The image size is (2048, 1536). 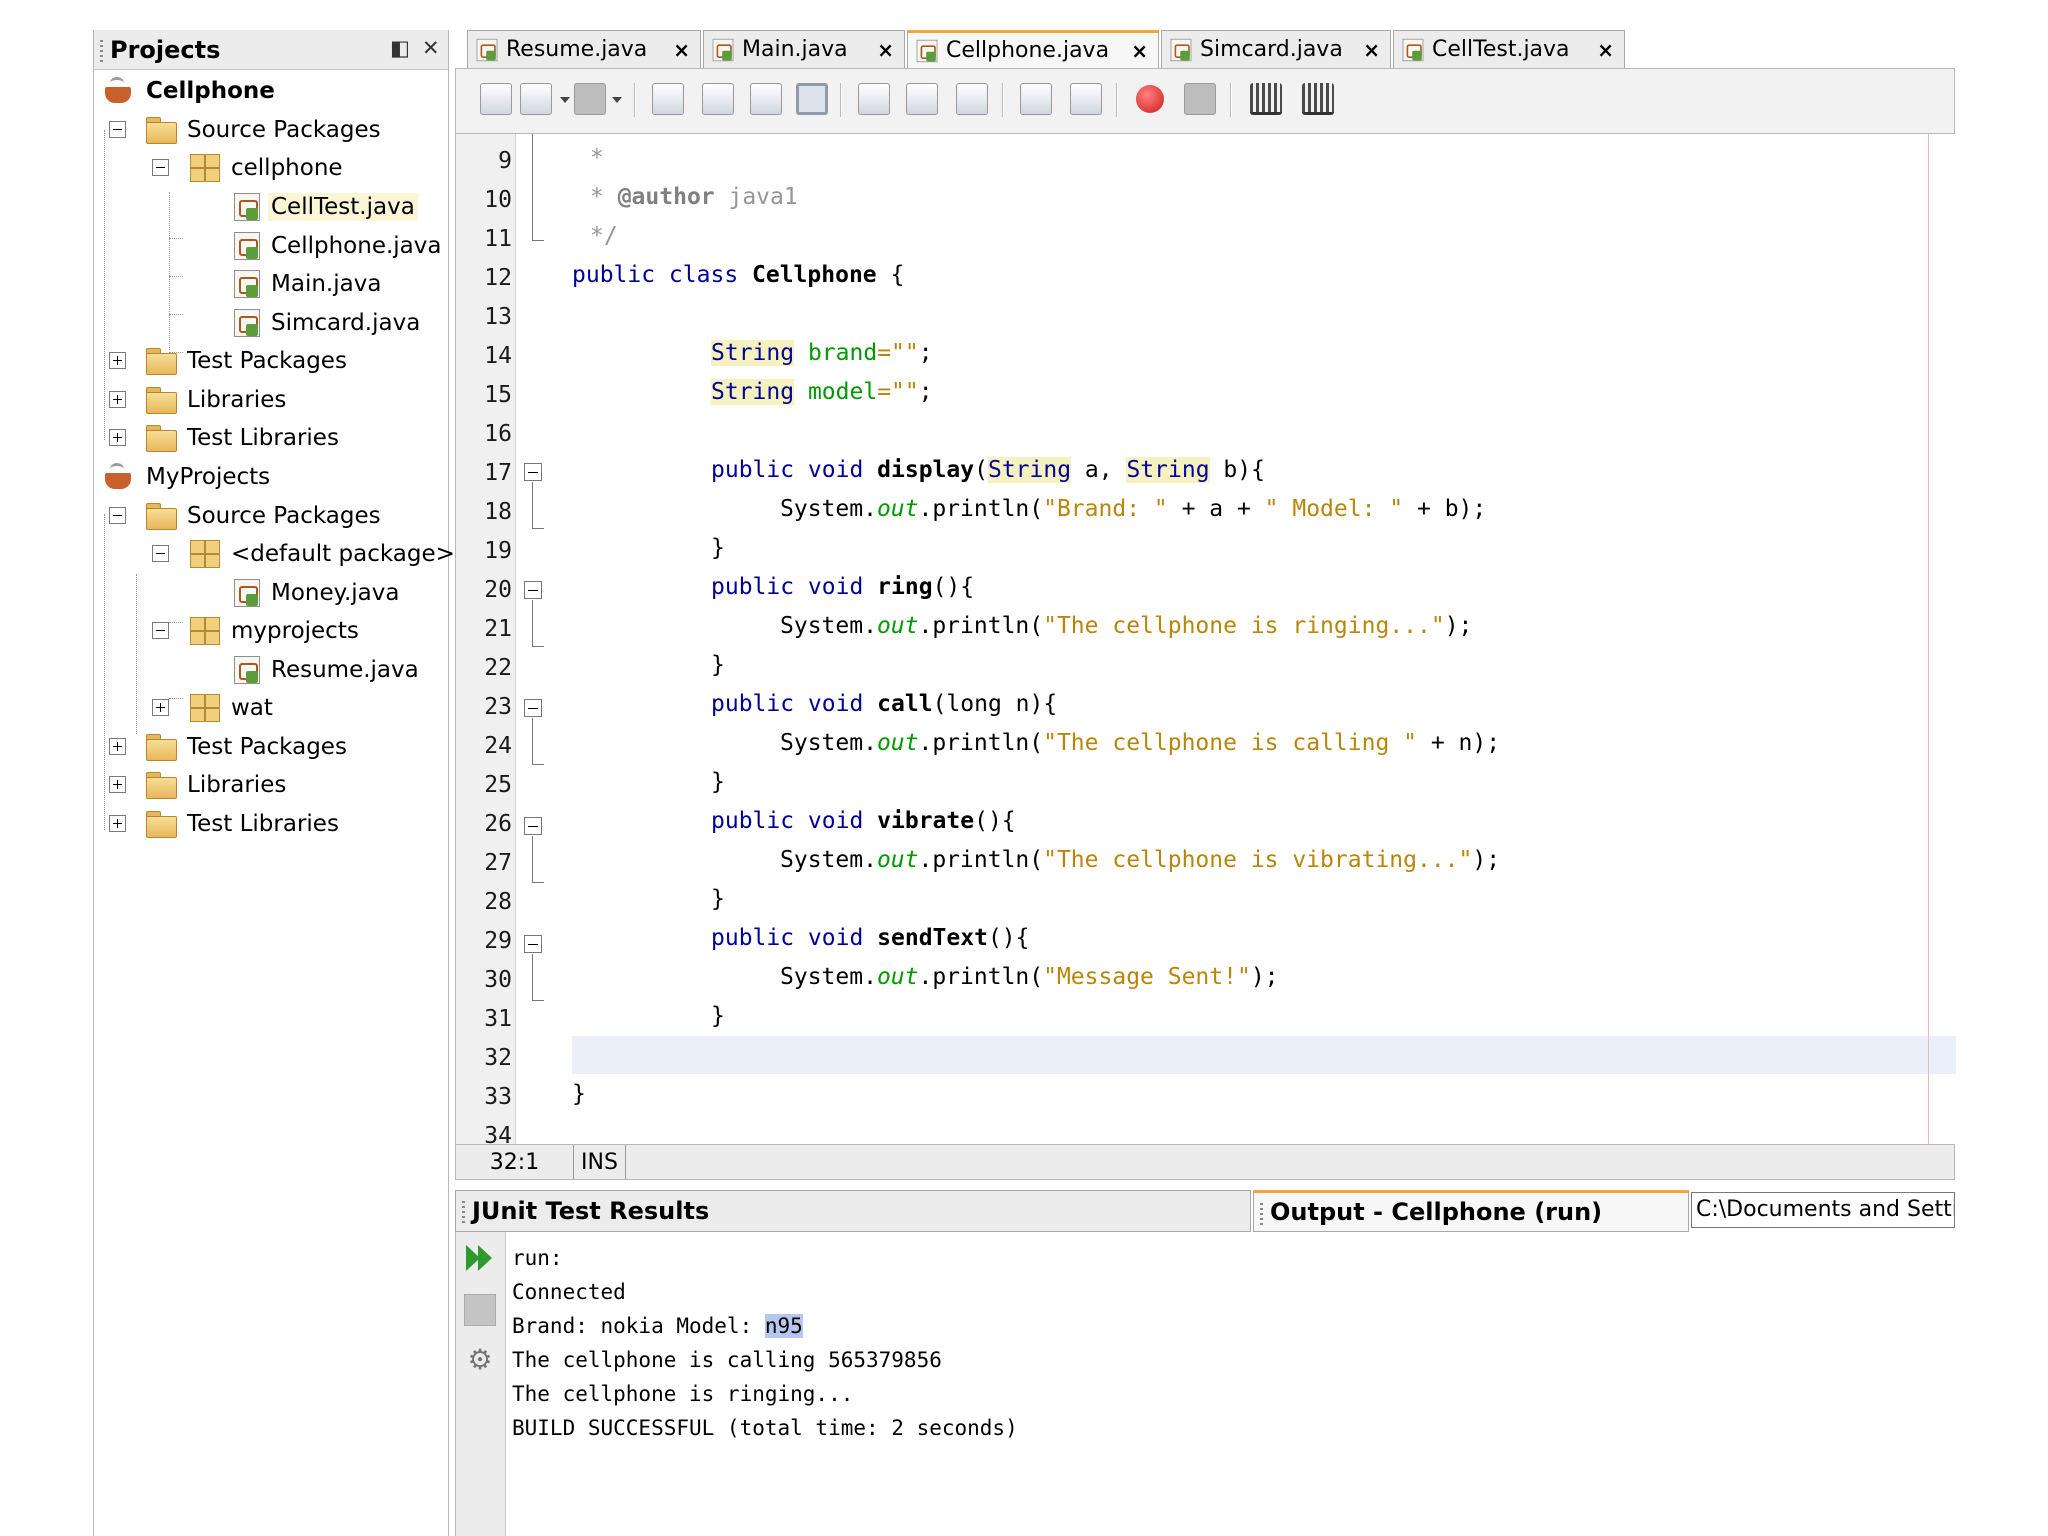 I want to click on tree-node-package-cellphone: cellphone, so click(x=268, y=168).